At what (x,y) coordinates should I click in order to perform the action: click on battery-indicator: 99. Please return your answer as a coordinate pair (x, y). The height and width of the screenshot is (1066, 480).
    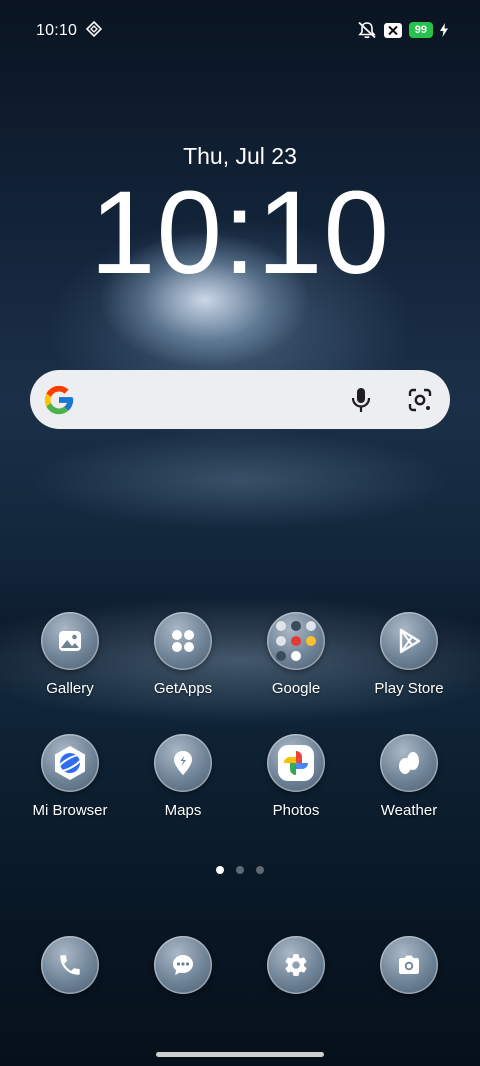
    Looking at the image, I should click on (420, 30).